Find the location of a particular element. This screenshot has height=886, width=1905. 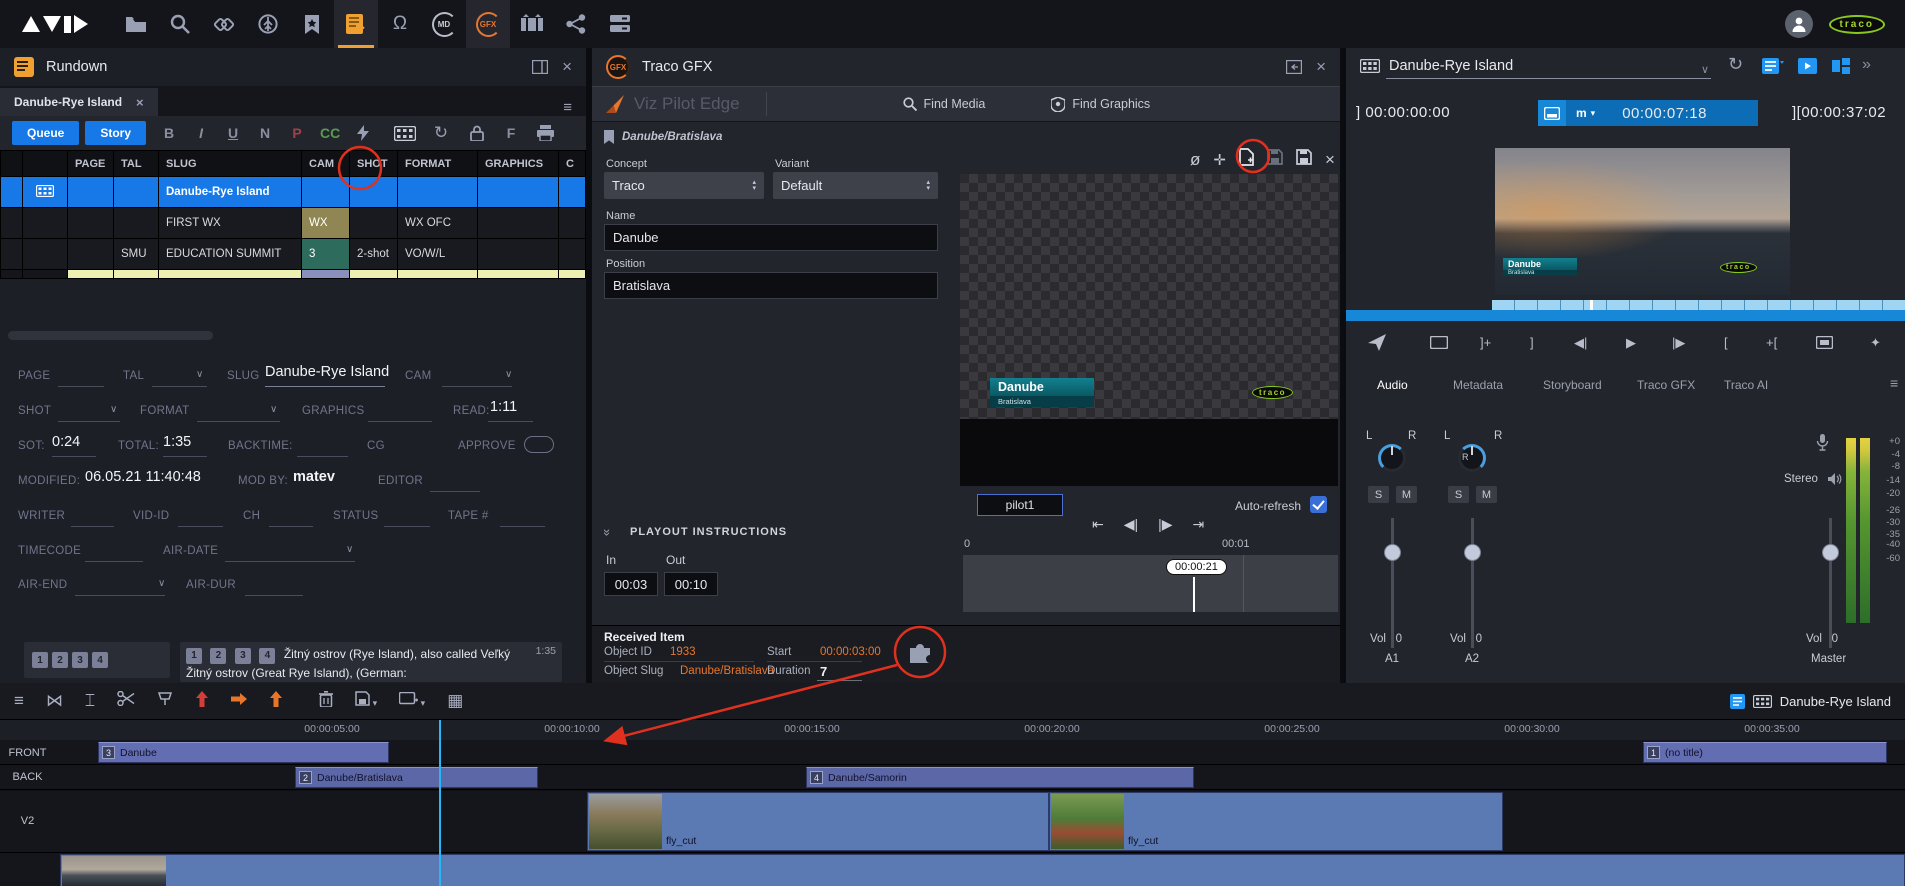

links-icon is located at coordinates (224, 24).